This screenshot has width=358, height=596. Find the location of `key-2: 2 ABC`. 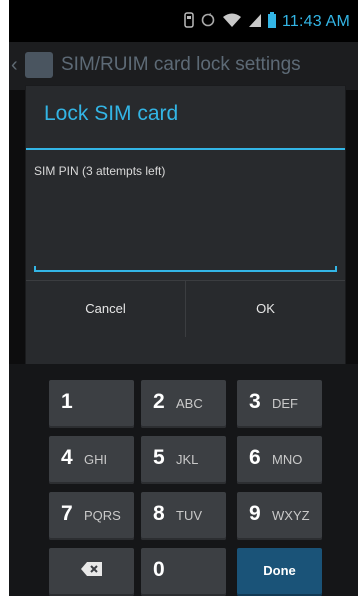

key-2: 2 ABC is located at coordinates (183, 404).